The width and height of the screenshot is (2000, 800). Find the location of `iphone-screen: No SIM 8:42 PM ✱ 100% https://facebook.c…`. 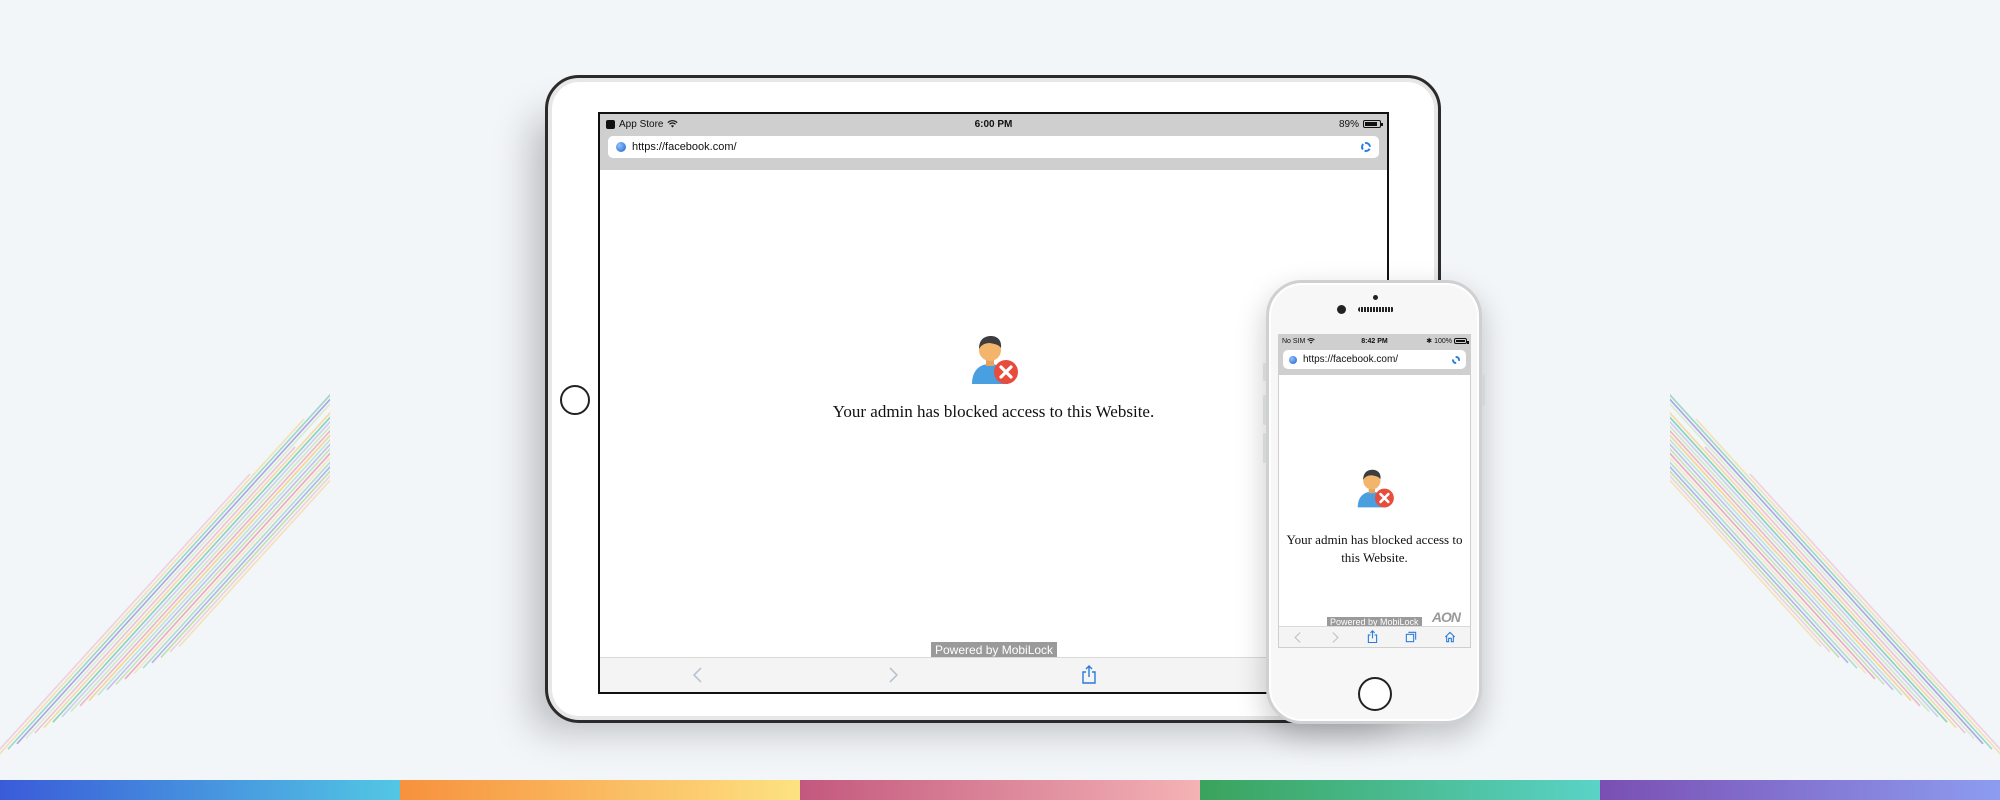

iphone-screen: No SIM 8:42 PM ✱ 100% https://facebook.c… is located at coordinates (1374, 491).